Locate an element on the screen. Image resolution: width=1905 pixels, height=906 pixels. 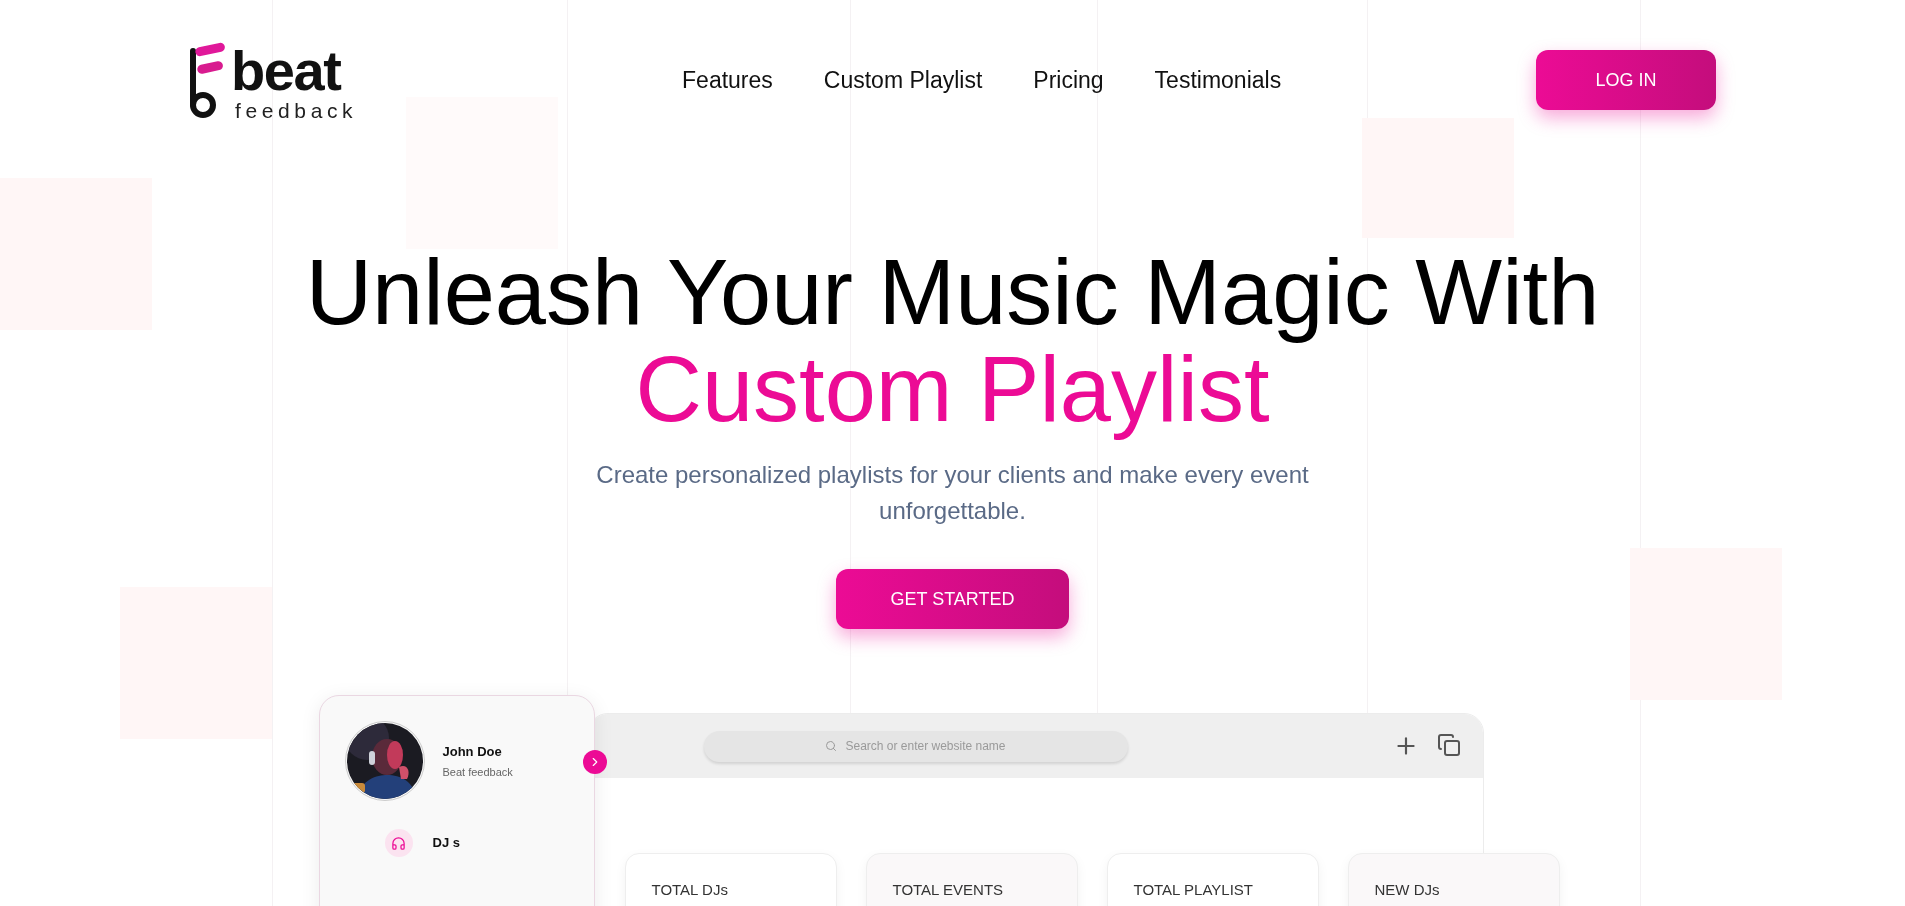
hero-title: Unleash Your Music Magic With is located at coordinates (952, 292).